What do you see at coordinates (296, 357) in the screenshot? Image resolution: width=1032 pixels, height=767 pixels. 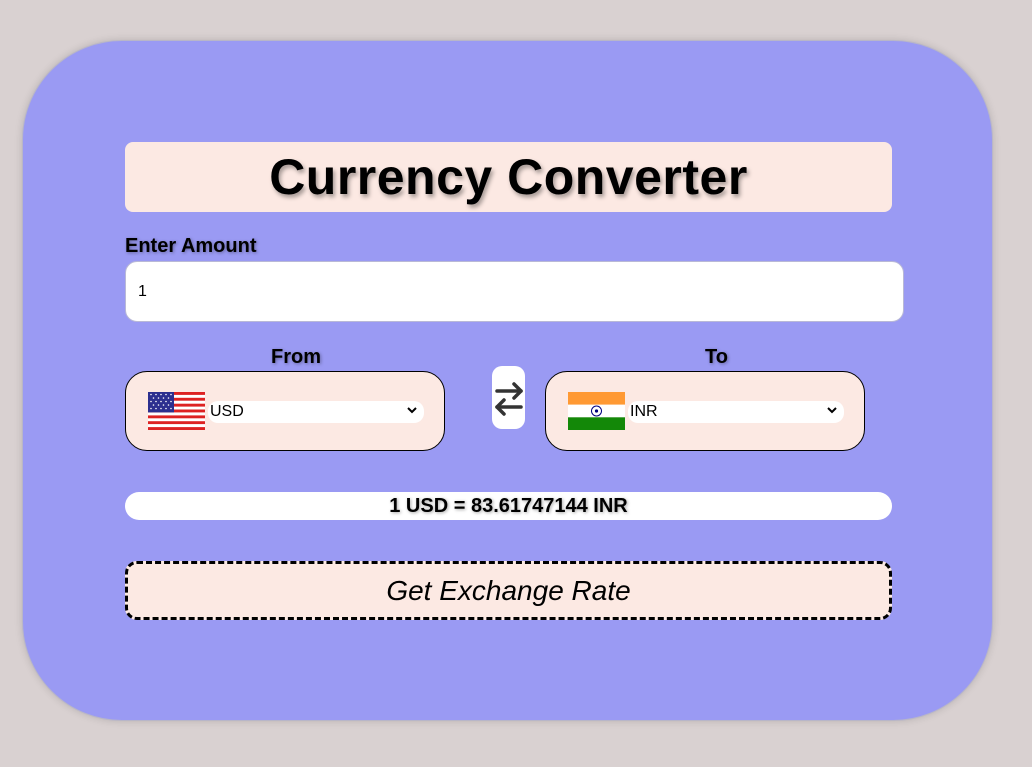 I see `from-label: From` at bounding box center [296, 357].